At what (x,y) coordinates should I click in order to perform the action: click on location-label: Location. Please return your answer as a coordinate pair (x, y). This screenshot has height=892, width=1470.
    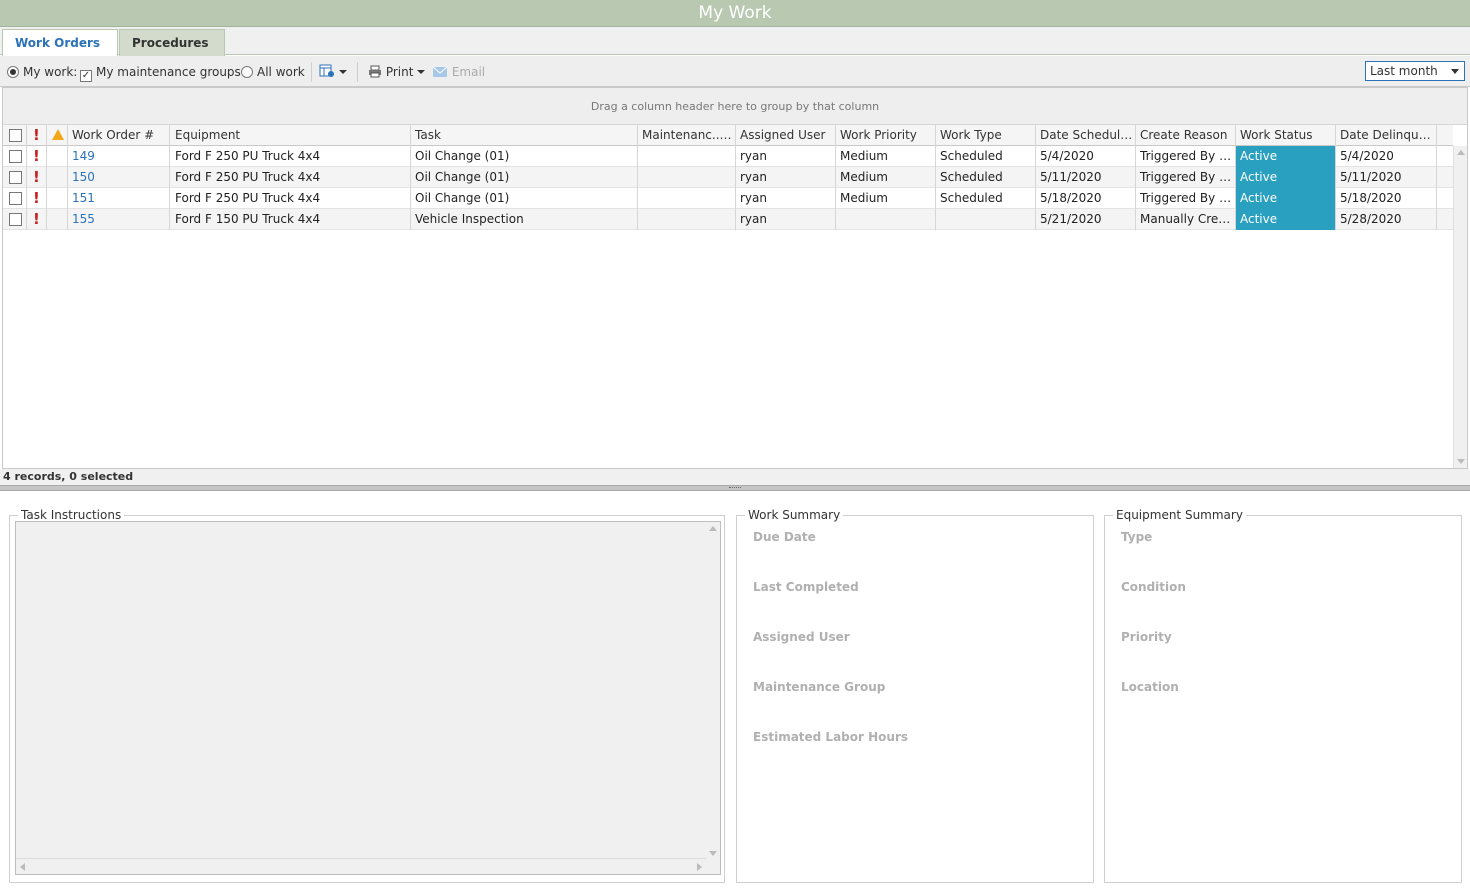
    Looking at the image, I should click on (1150, 687).